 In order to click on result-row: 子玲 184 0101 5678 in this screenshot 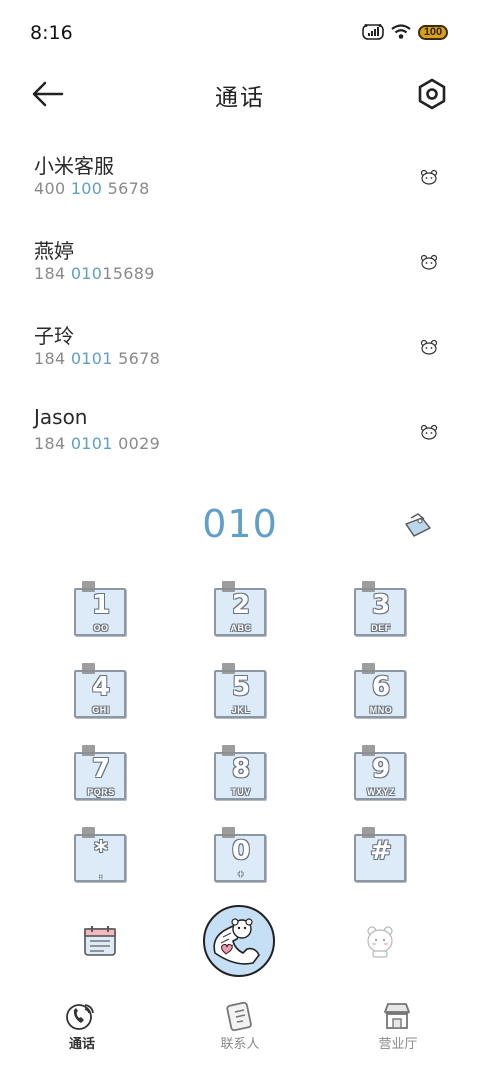, I will do `click(240, 352)`.